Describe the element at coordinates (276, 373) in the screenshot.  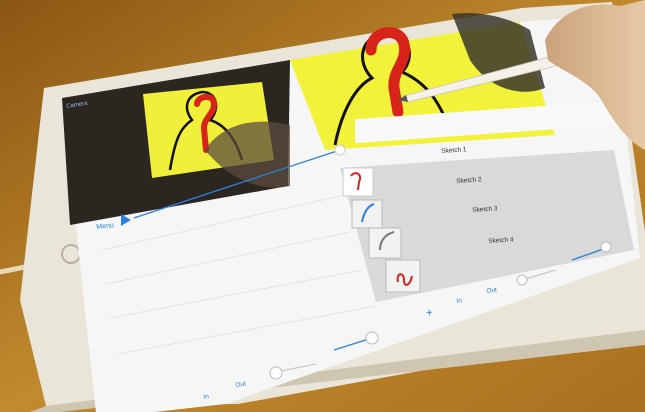
I see `left-slider-knob-a` at that location.